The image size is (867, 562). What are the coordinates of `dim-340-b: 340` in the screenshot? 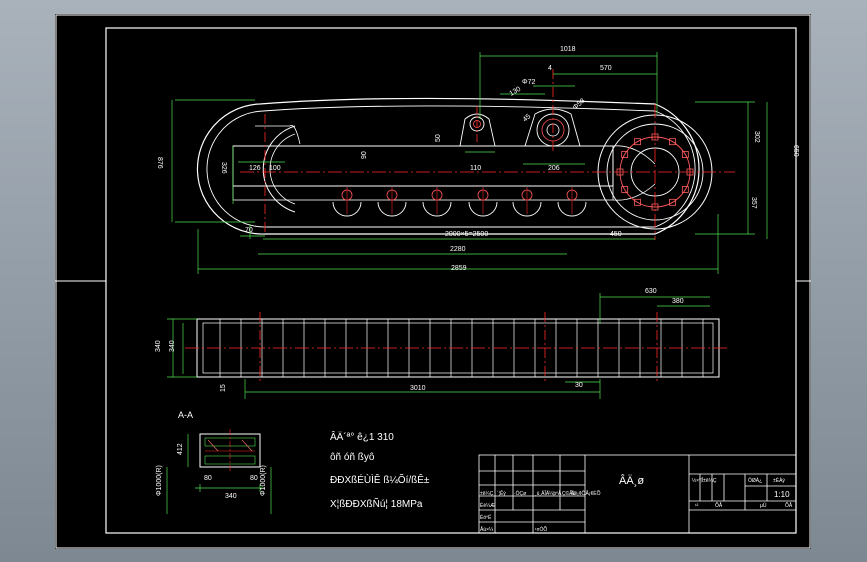 It's located at (172, 346).